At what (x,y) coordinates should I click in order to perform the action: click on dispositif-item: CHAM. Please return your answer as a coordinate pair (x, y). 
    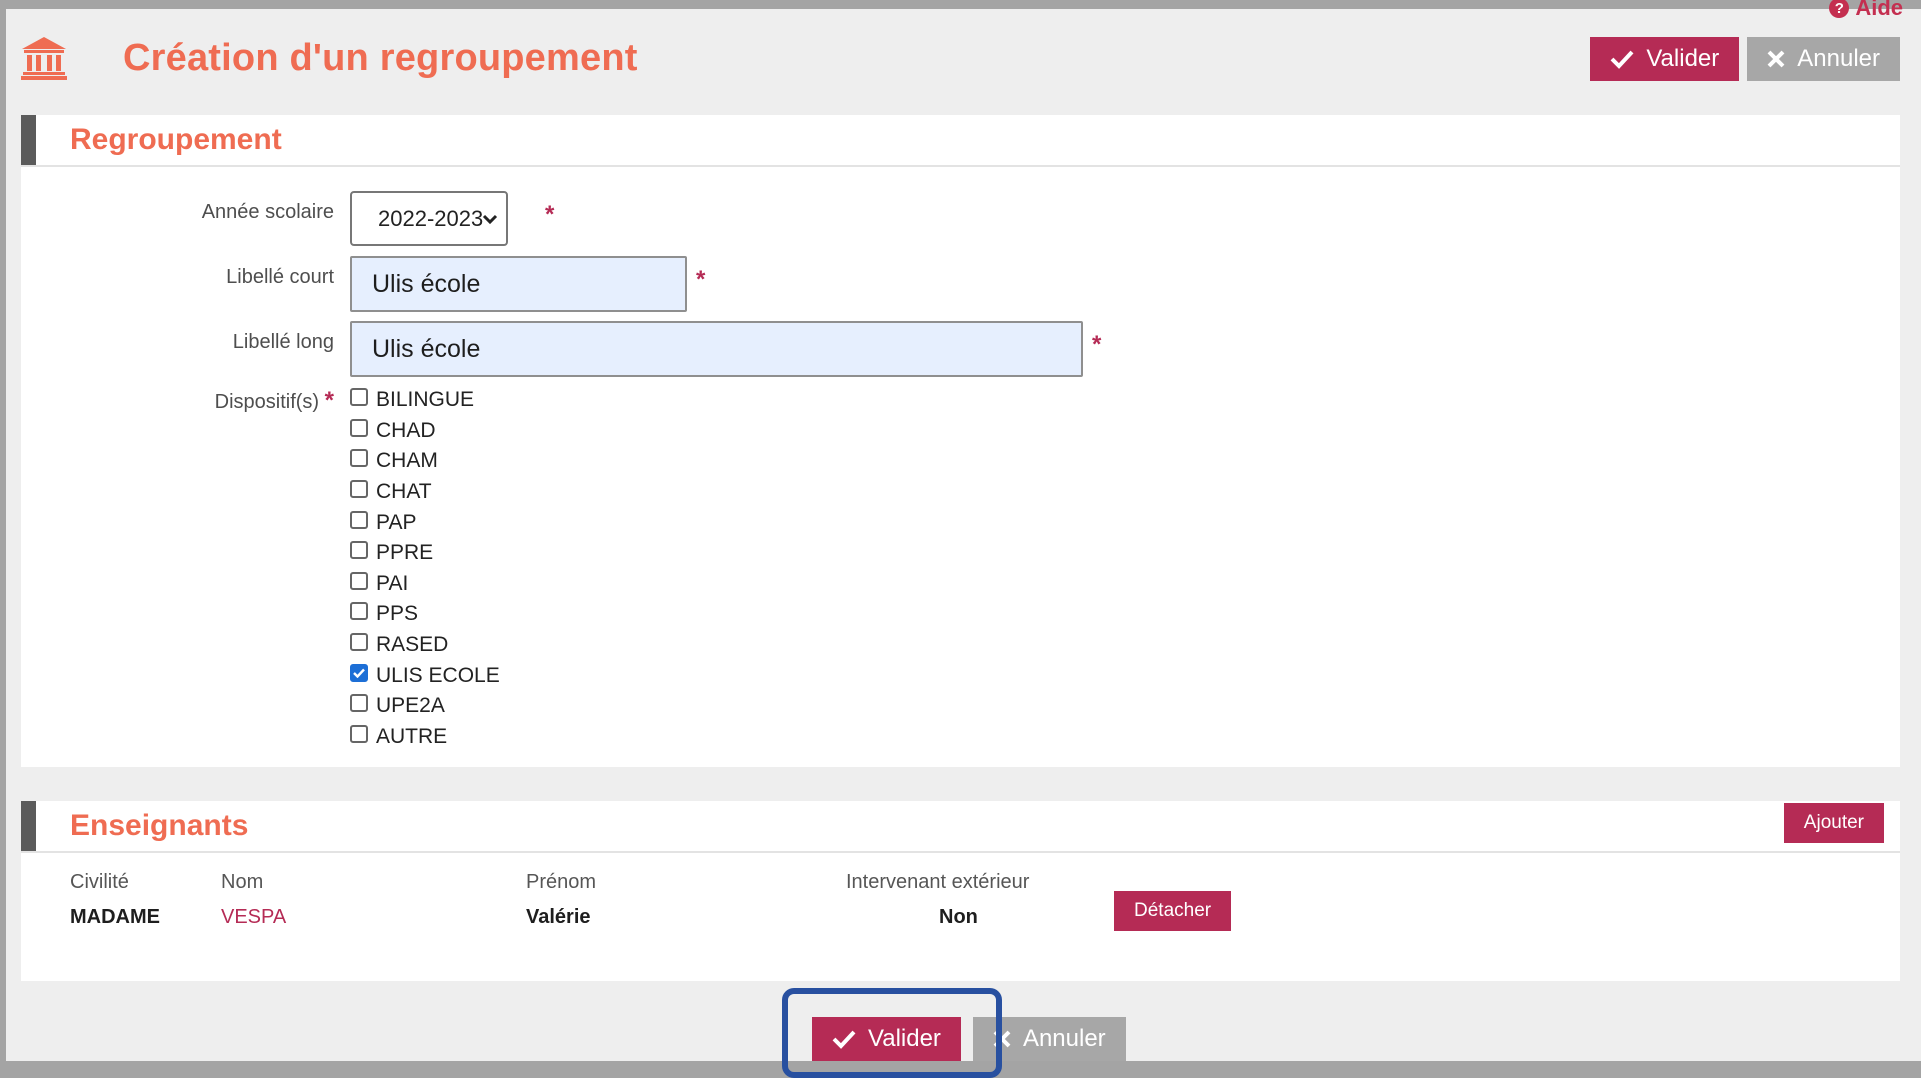
    Looking at the image, I should click on (425, 461).